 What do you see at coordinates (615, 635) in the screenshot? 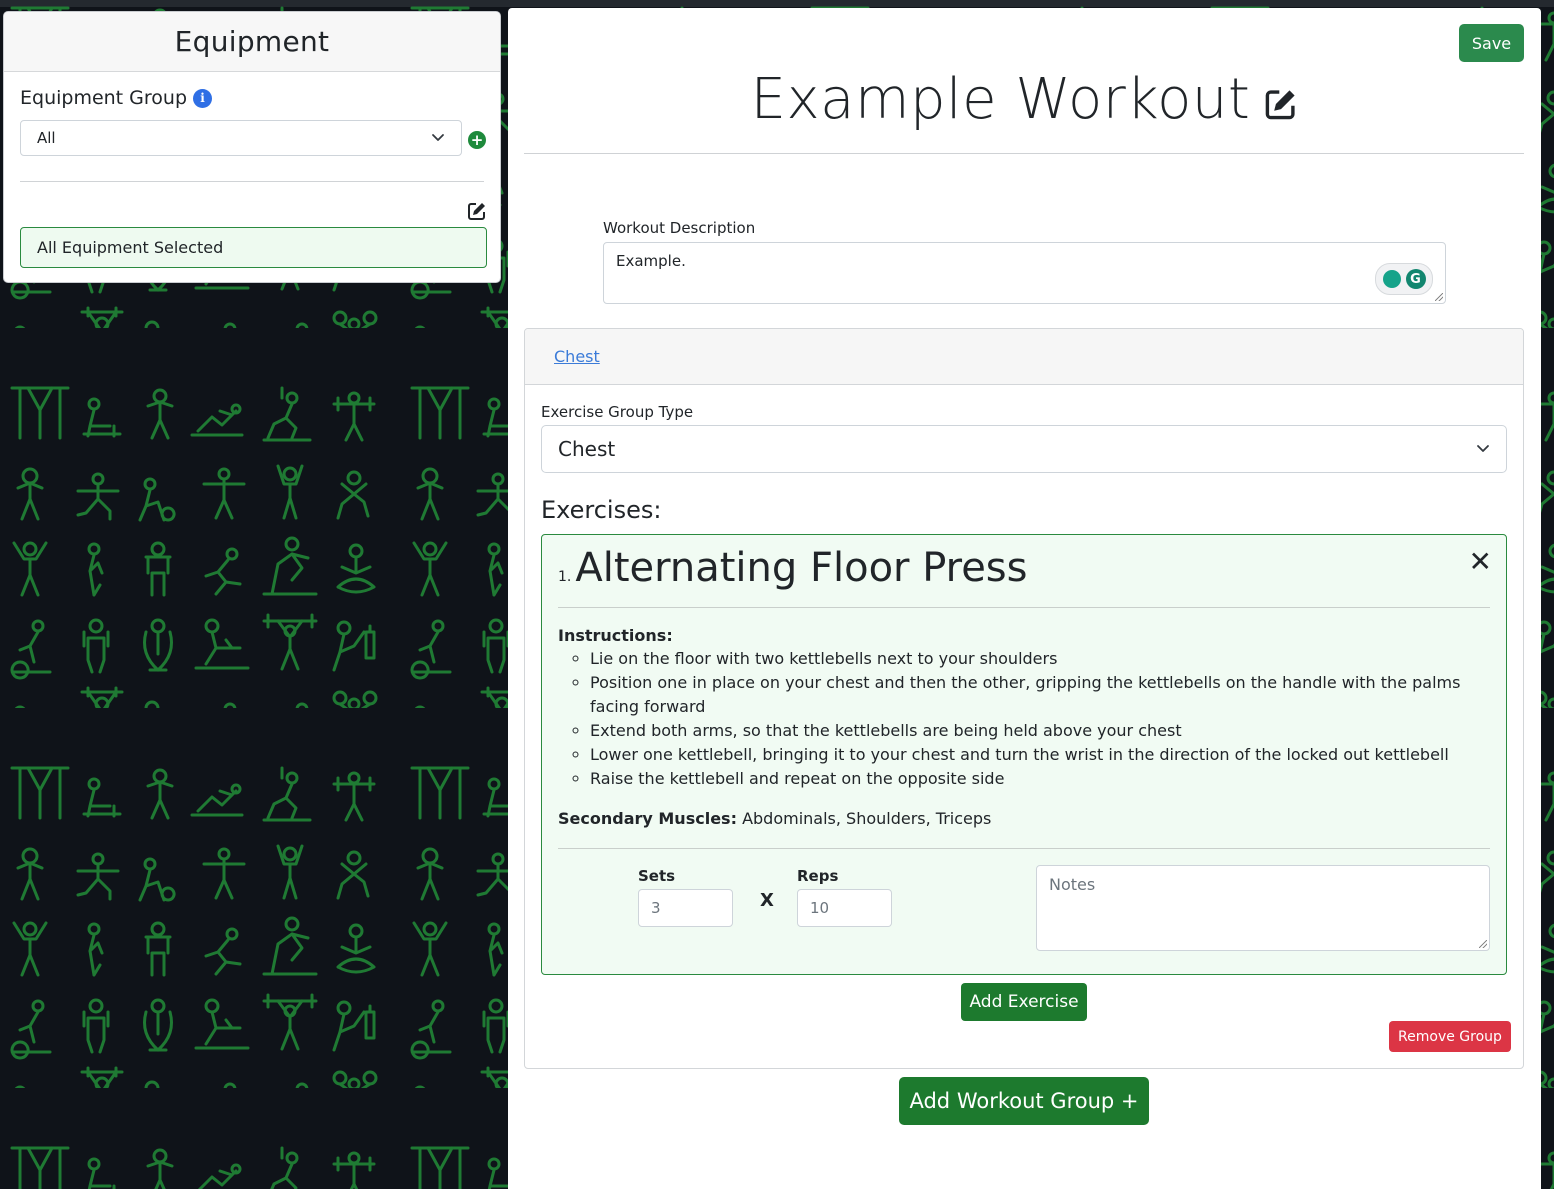
I see `instructions-heading: Instructions:` at bounding box center [615, 635].